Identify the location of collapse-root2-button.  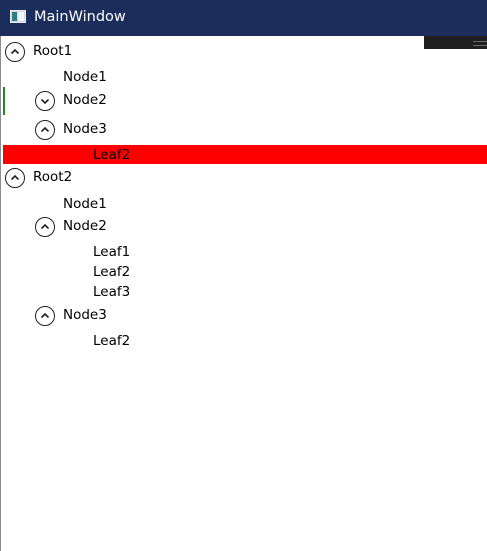
(15, 178).